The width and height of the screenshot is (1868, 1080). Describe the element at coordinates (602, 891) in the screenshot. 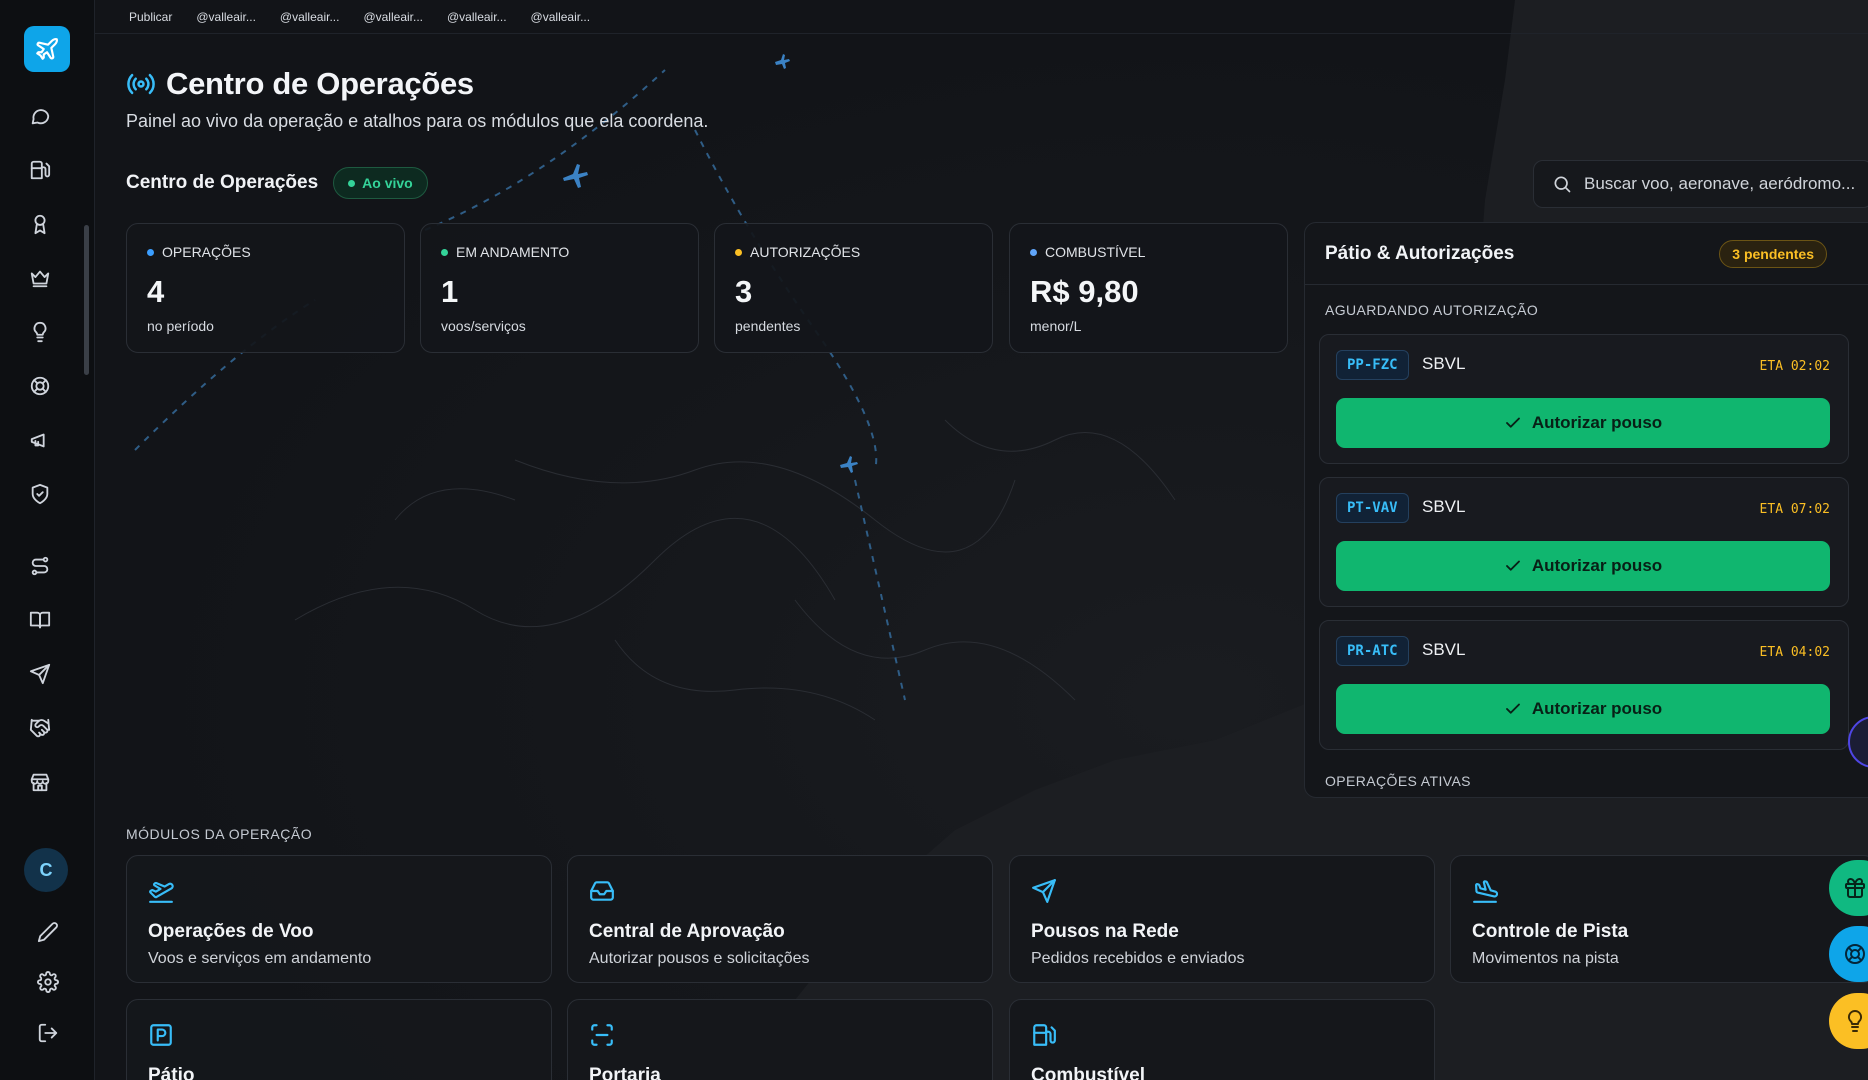

I see `inbox-icon` at that location.